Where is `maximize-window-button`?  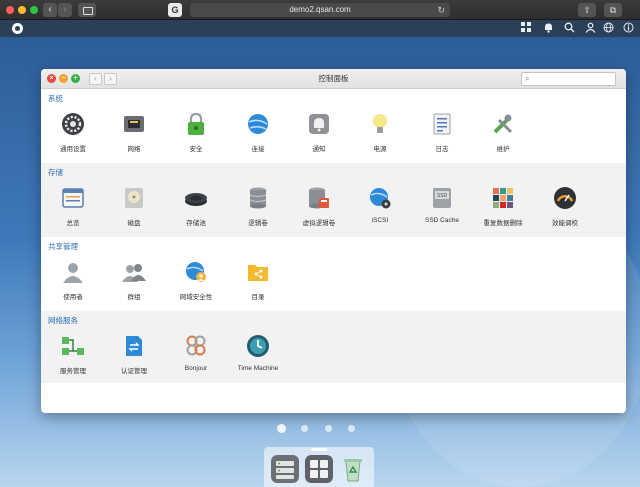 maximize-window-button is located at coordinates (34, 10).